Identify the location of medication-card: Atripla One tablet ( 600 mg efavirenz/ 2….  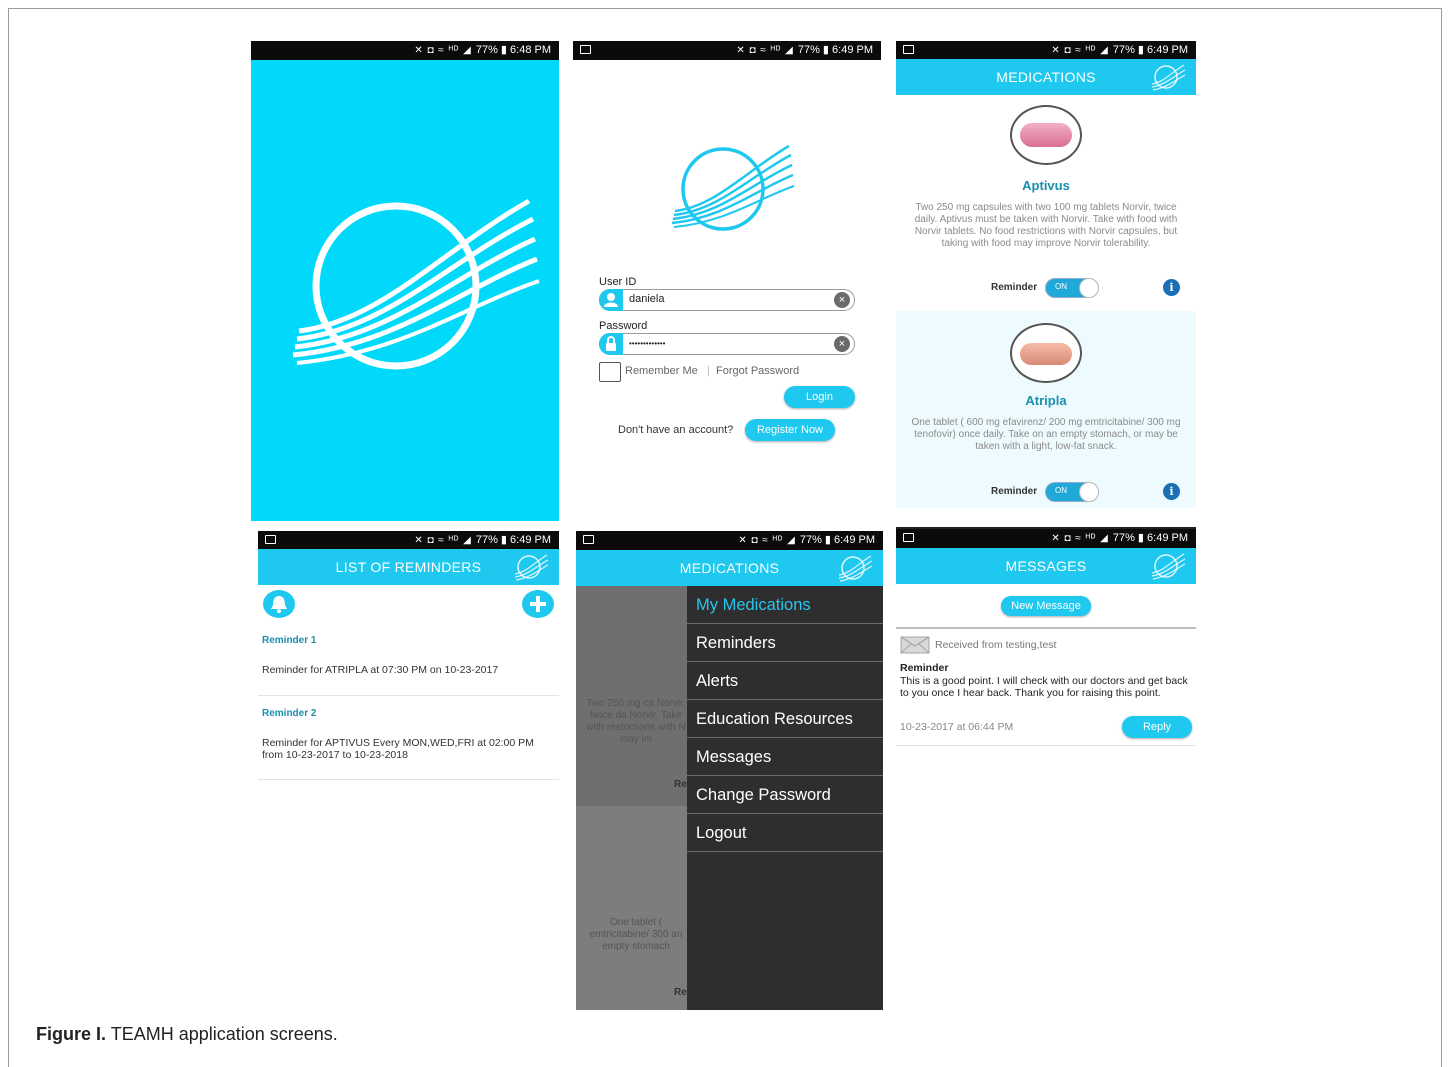
(1046, 409).